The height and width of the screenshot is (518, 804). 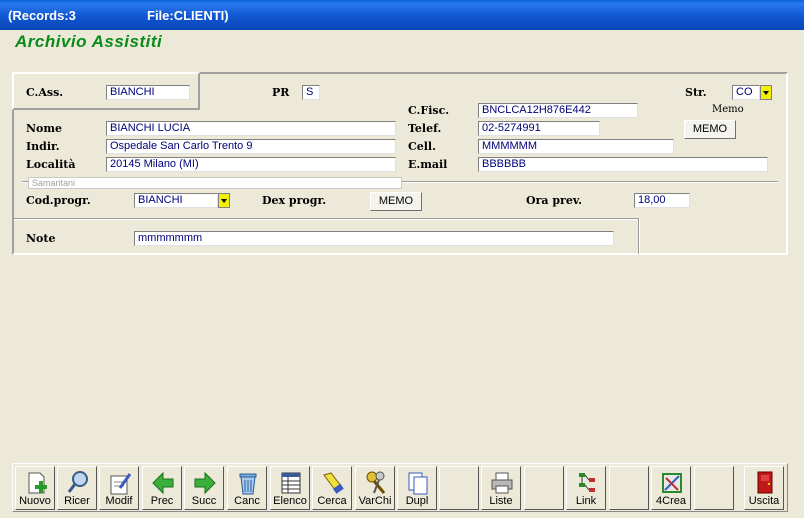 I want to click on localita-label: Località, so click(x=51, y=164).